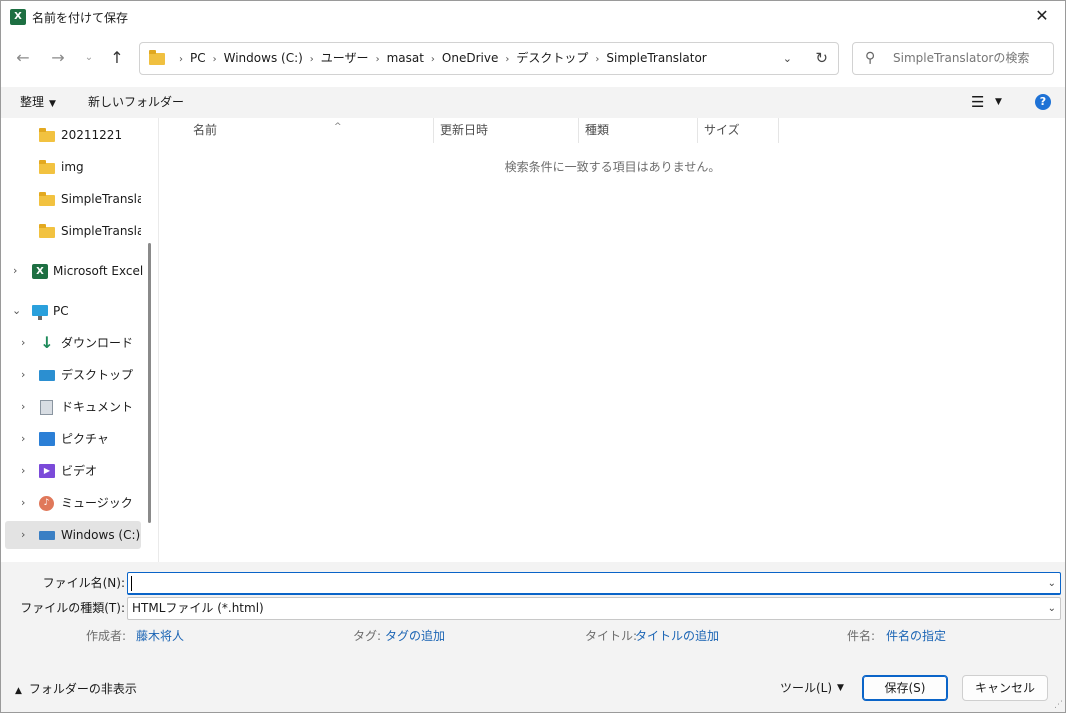 The image size is (1066, 713). Describe the element at coordinates (310, 130) in the screenshot. I see `column-header-name: 名前 ^` at that location.